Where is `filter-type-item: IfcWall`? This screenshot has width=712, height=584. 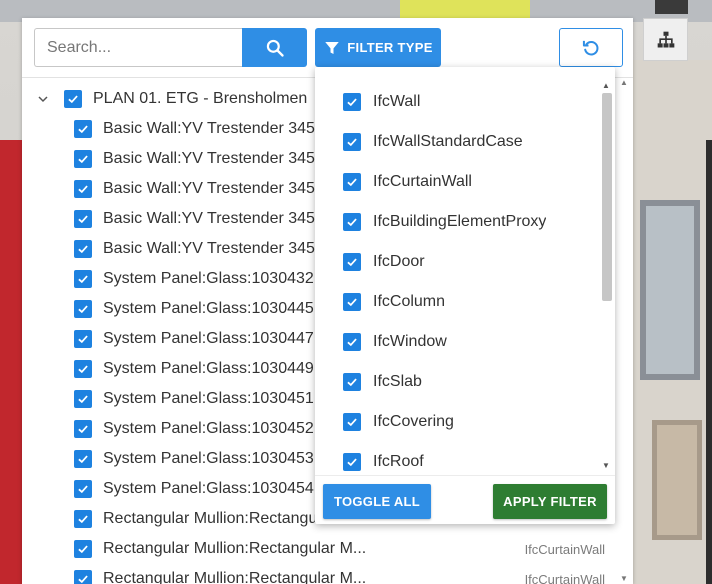 filter-type-item: IfcWall is located at coordinates (381, 102).